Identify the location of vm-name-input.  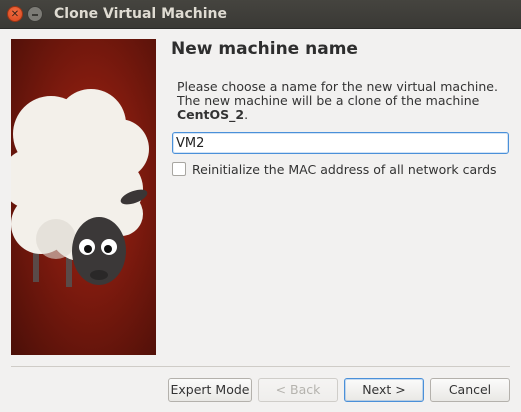
(340, 143).